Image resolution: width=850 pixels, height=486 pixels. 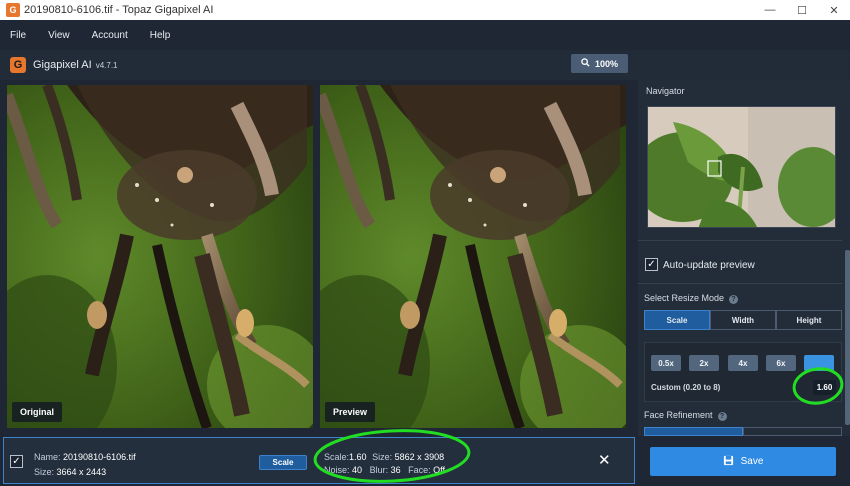 I want to click on panel-scrollbar, so click(x=847, y=337).